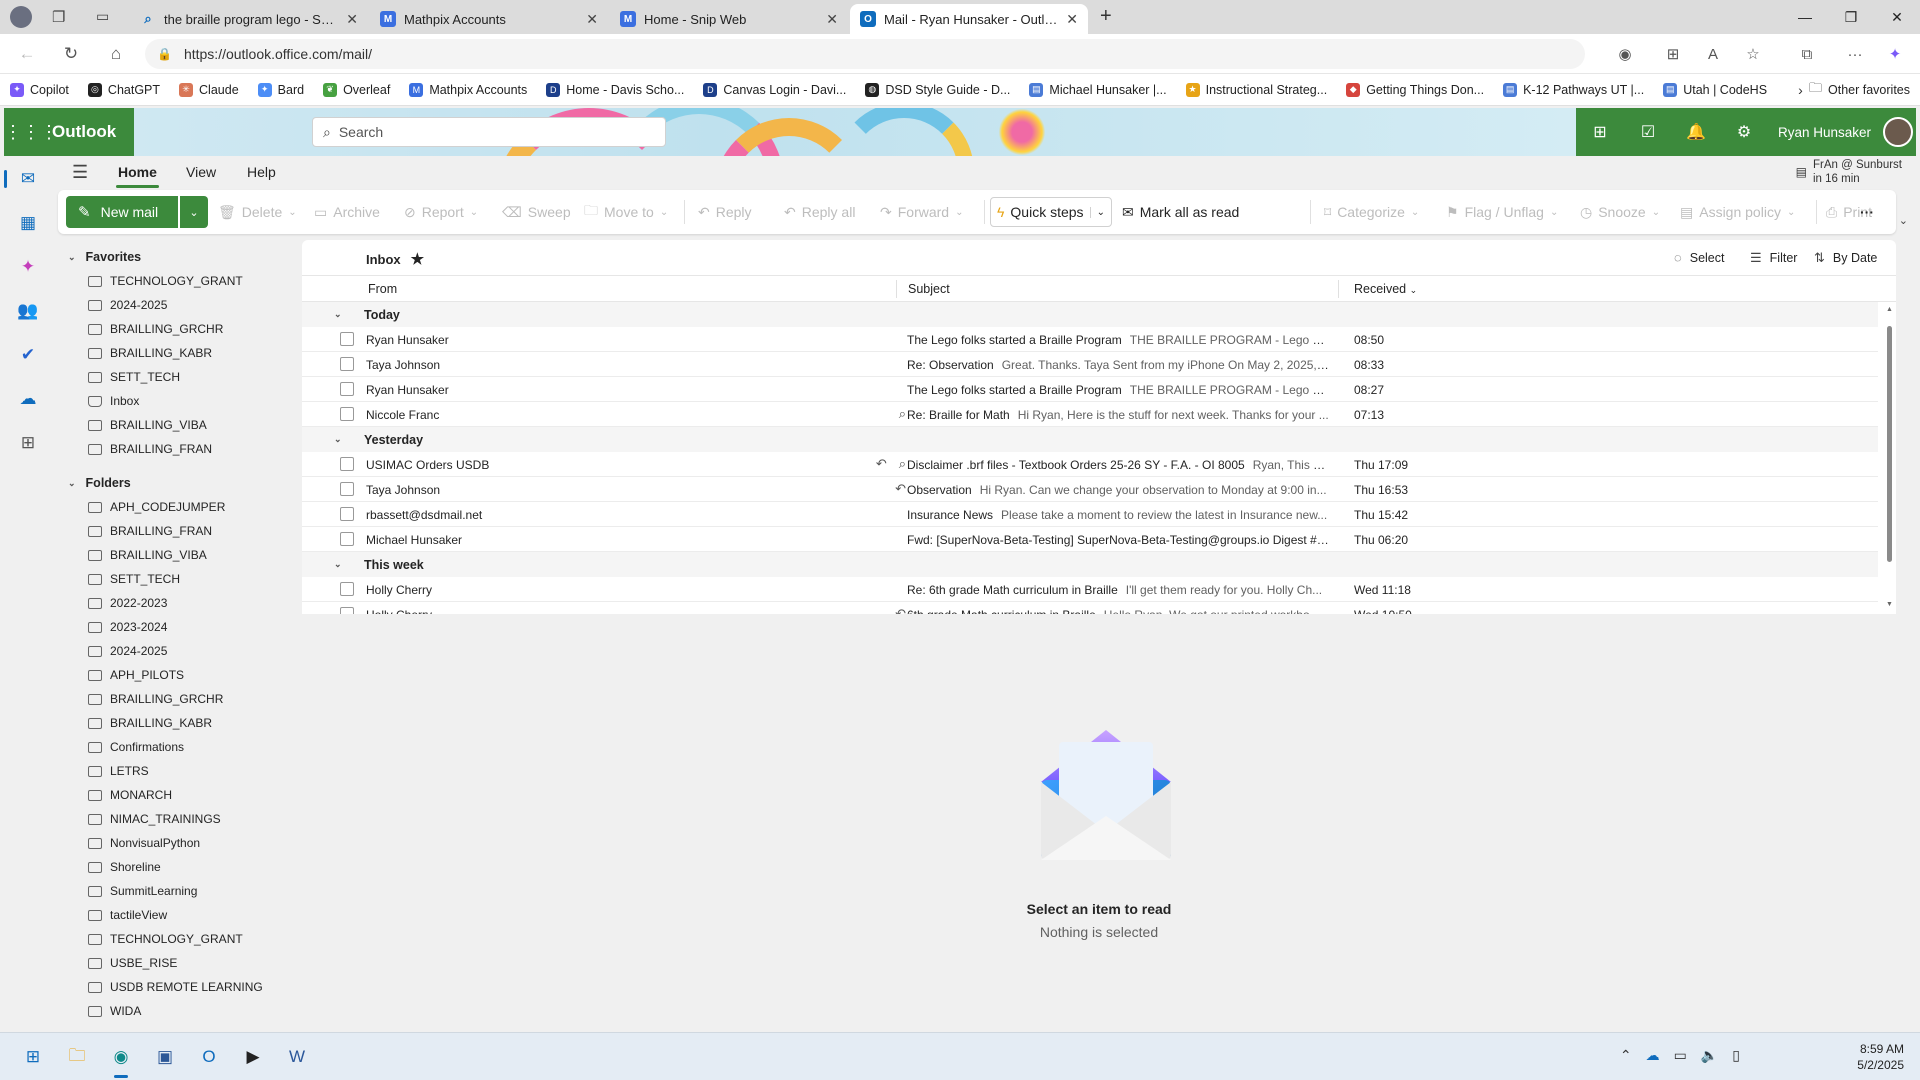 The image size is (1920, 1080). Describe the element at coordinates (280, 89) in the screenshot. I see `favorite-item: ✦ Bard` at that location.